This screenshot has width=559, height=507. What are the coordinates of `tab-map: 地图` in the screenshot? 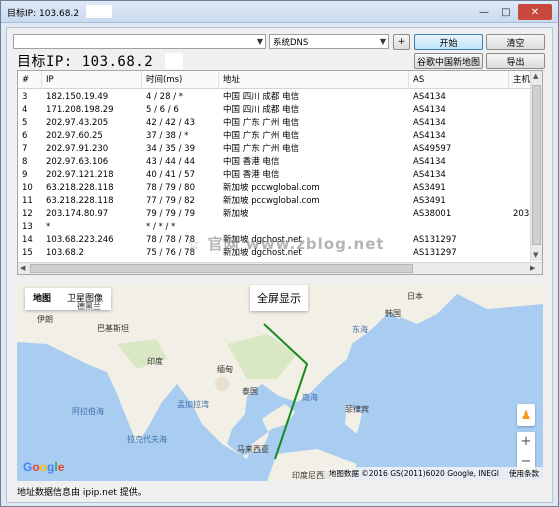 It's located at (42, 299).